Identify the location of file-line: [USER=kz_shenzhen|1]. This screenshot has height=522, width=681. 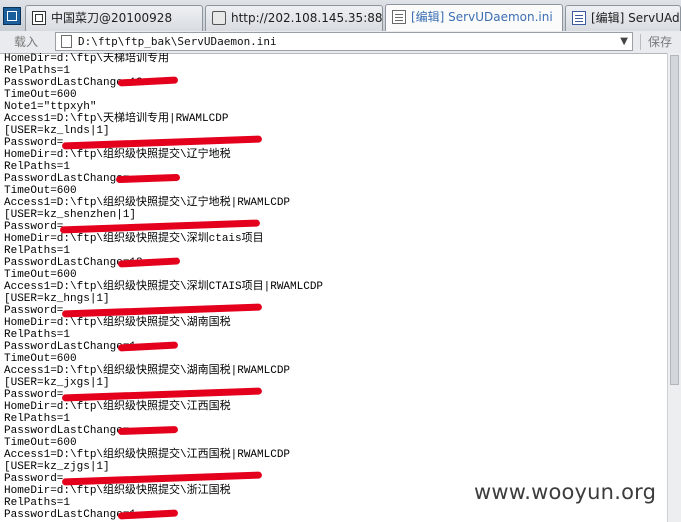
(70, 215).